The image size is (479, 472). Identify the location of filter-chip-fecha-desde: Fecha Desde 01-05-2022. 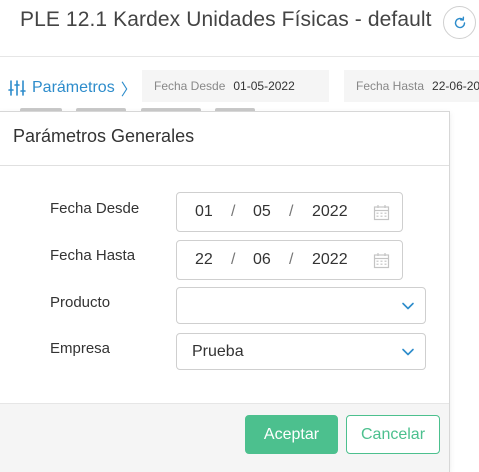
(235, 86).